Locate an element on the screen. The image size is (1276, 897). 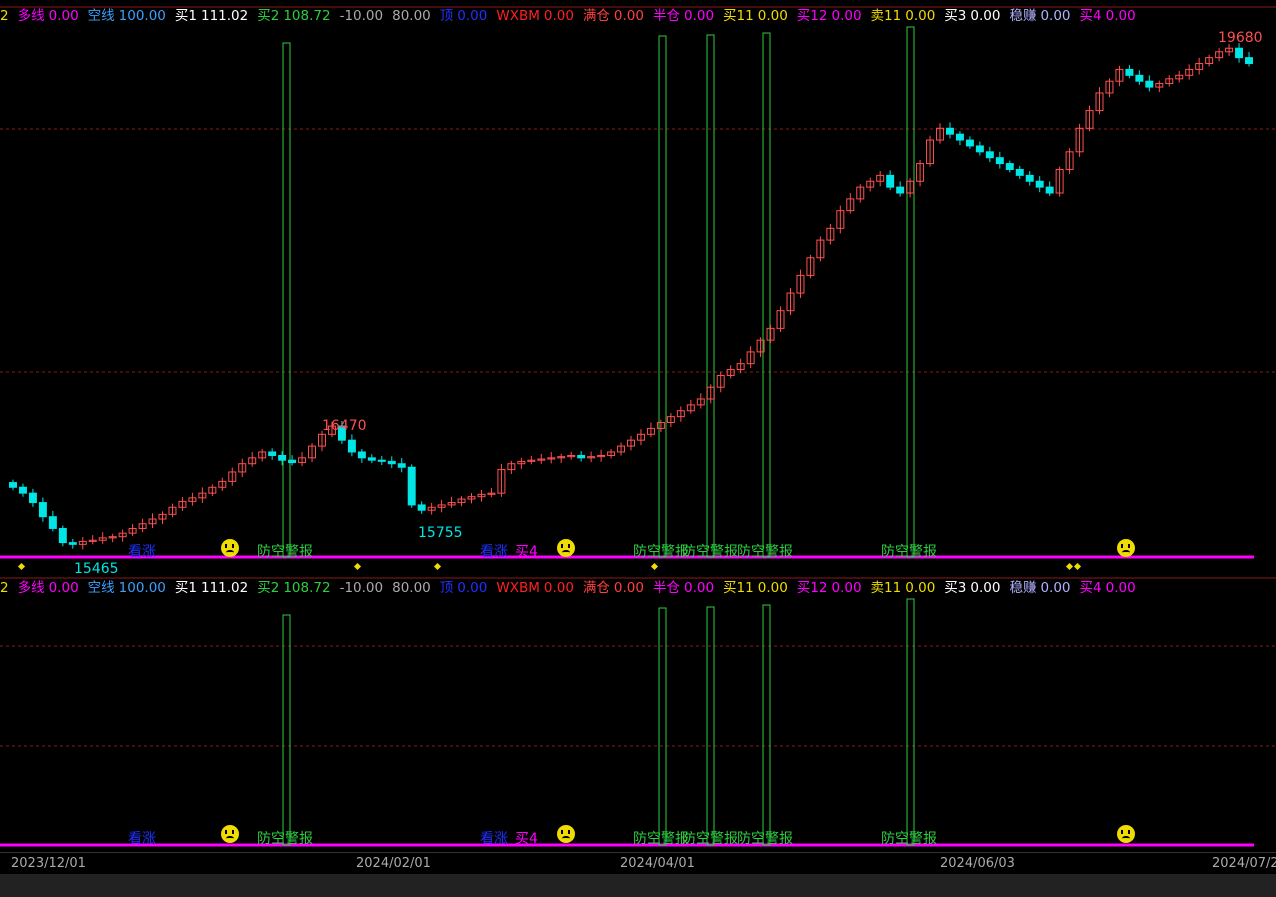
date-label: 2024/04/01 is located at coordinates (657, 863).